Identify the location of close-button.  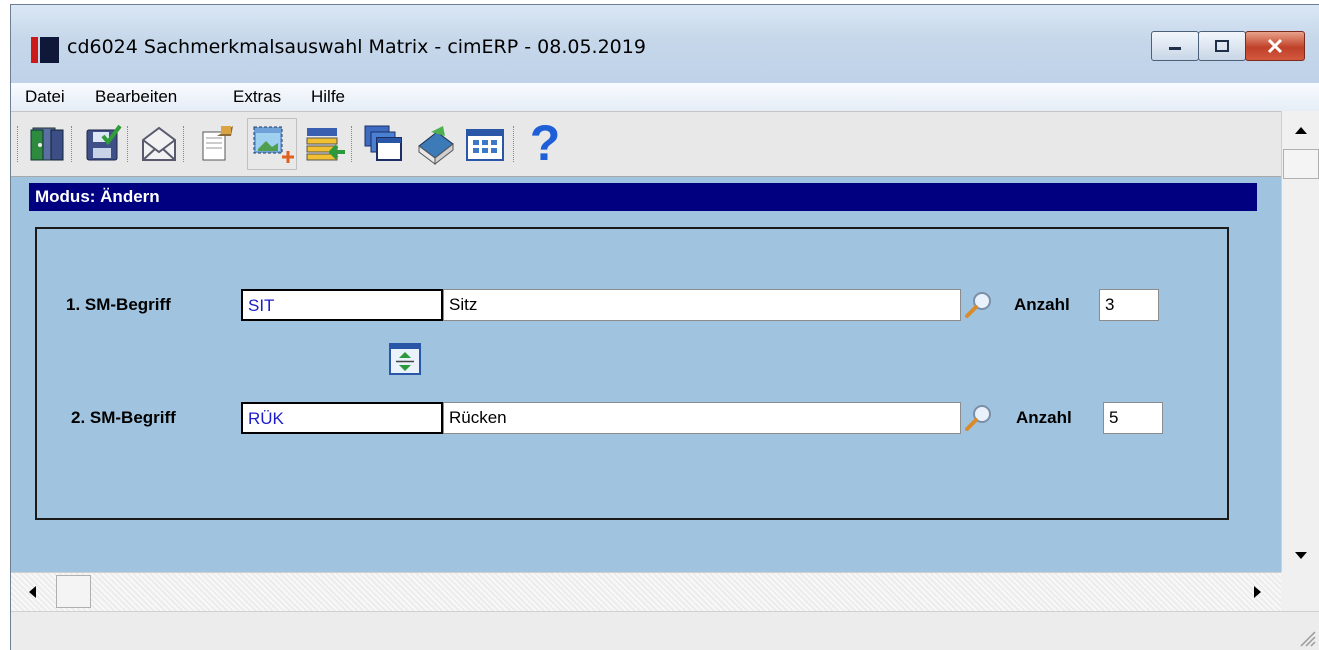
(1275, 46).